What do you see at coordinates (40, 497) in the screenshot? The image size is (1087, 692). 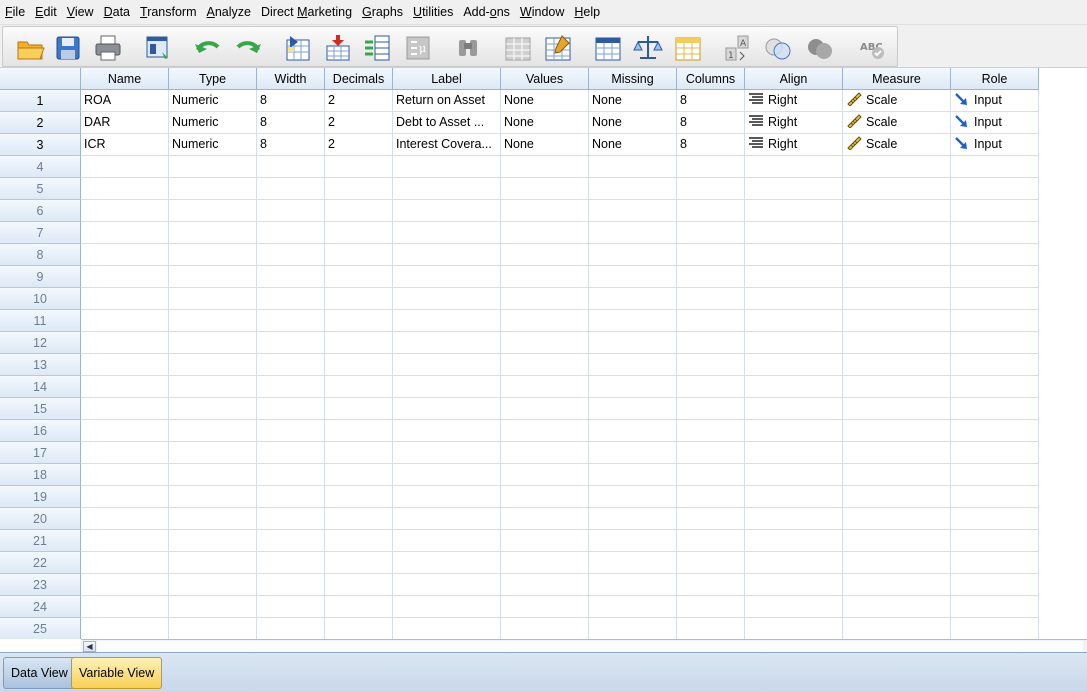 I see `row-header: 19` at bounding box center [40, 497].